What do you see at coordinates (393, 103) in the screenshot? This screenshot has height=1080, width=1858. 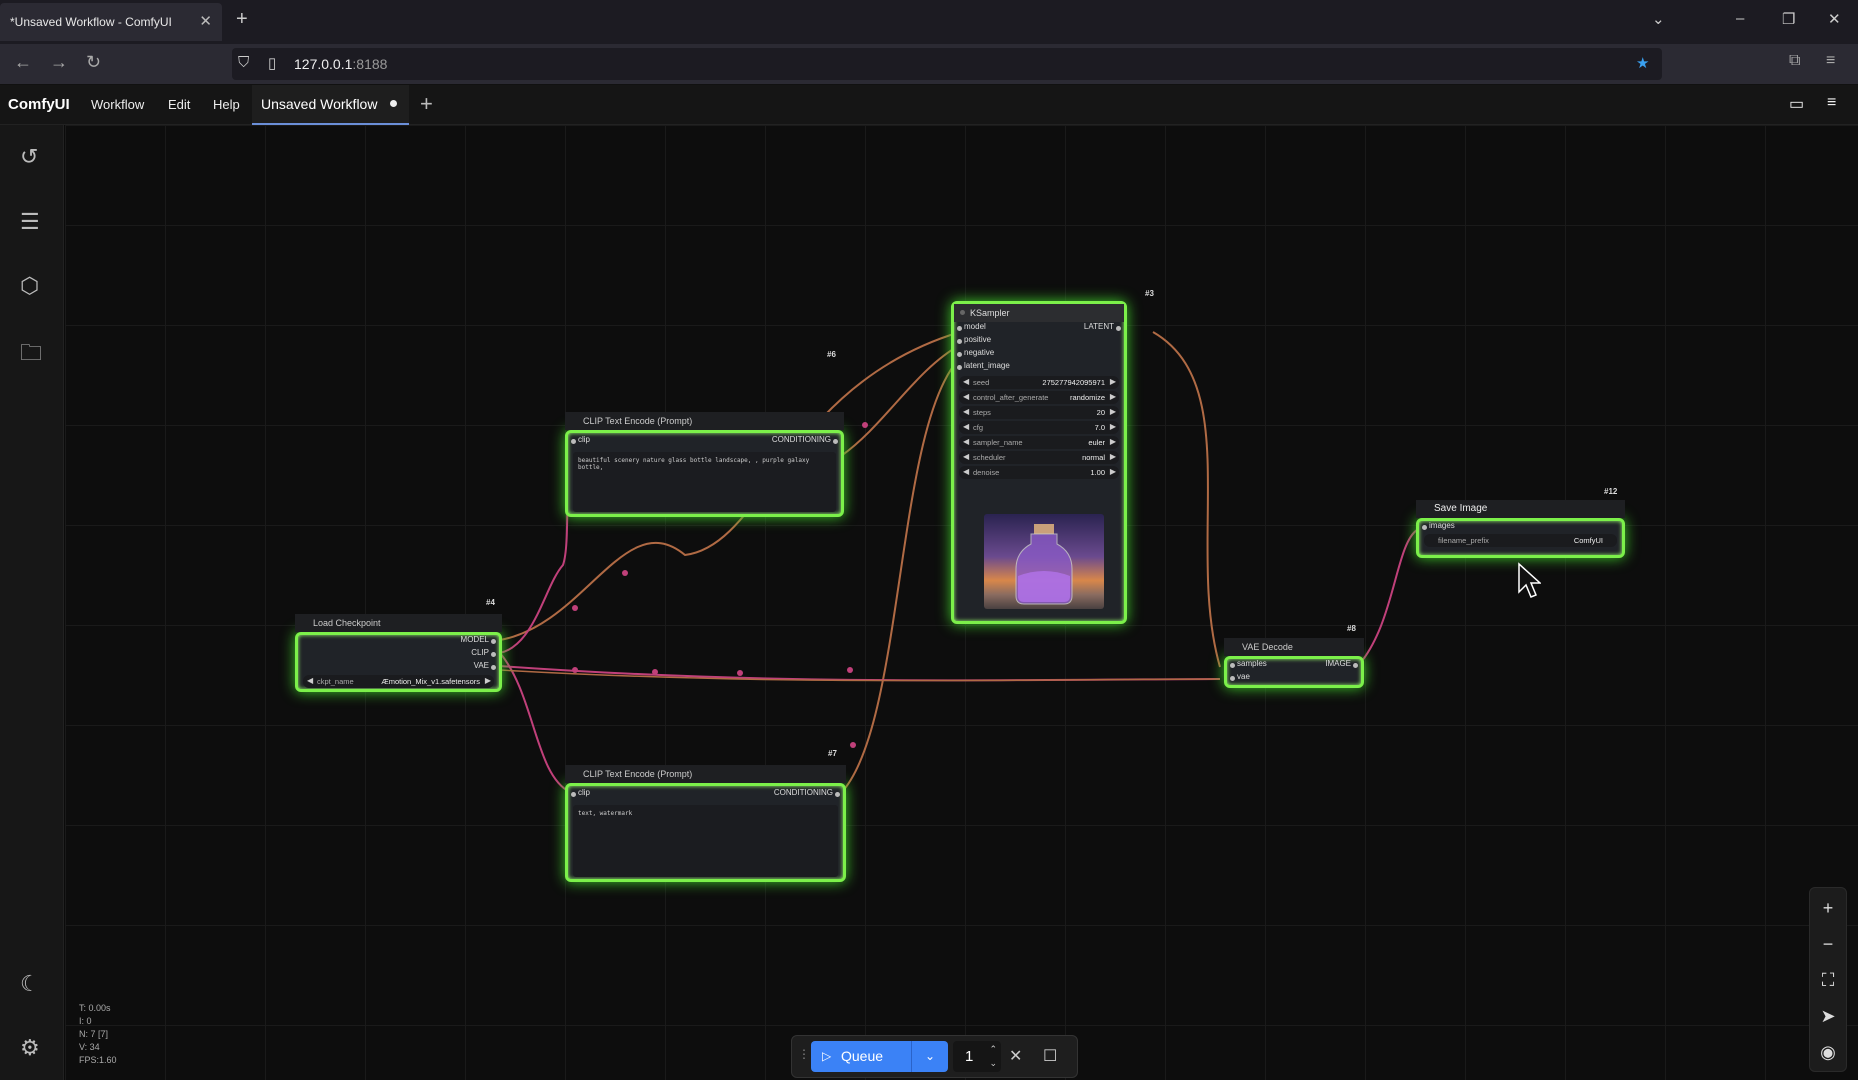 I see `unsaved-dot-icon` at bounding box center [393, 103].